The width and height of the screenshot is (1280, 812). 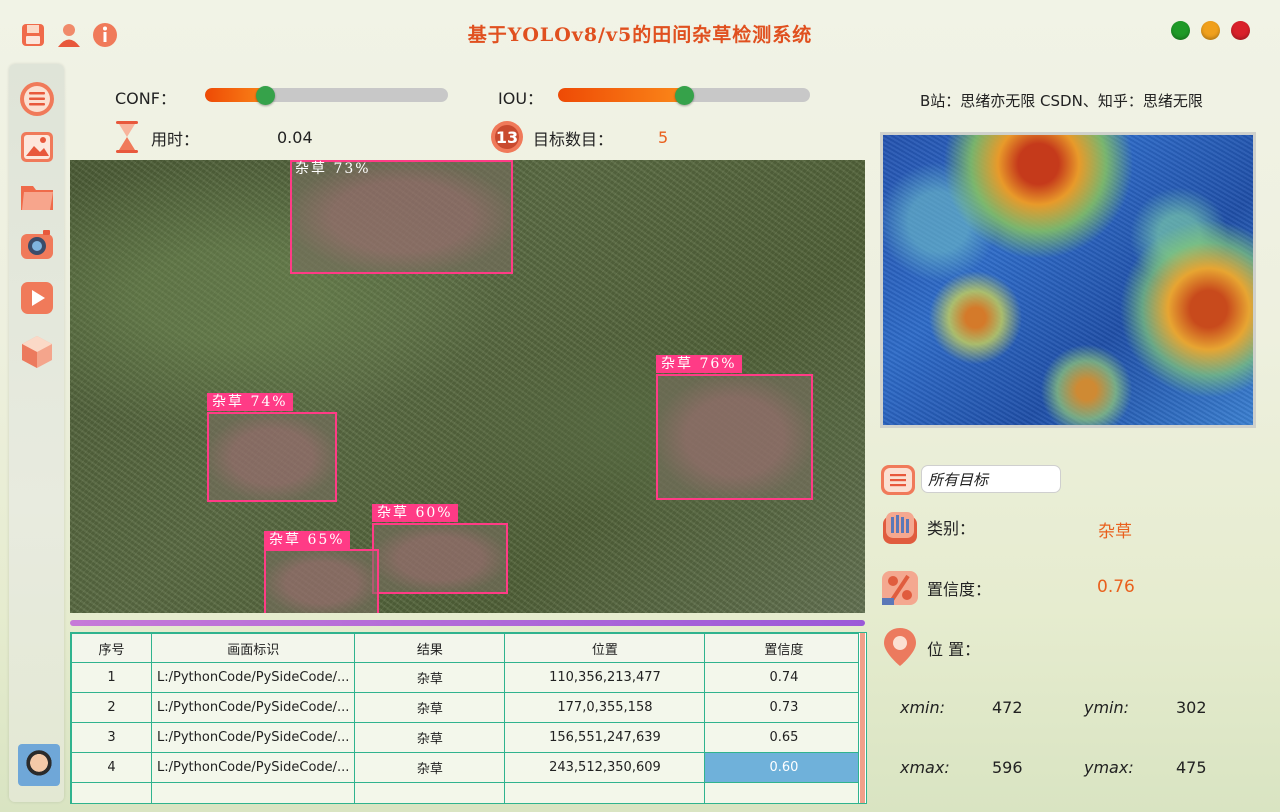 I want to click on minimize-button, so click(x=1210, y=30).